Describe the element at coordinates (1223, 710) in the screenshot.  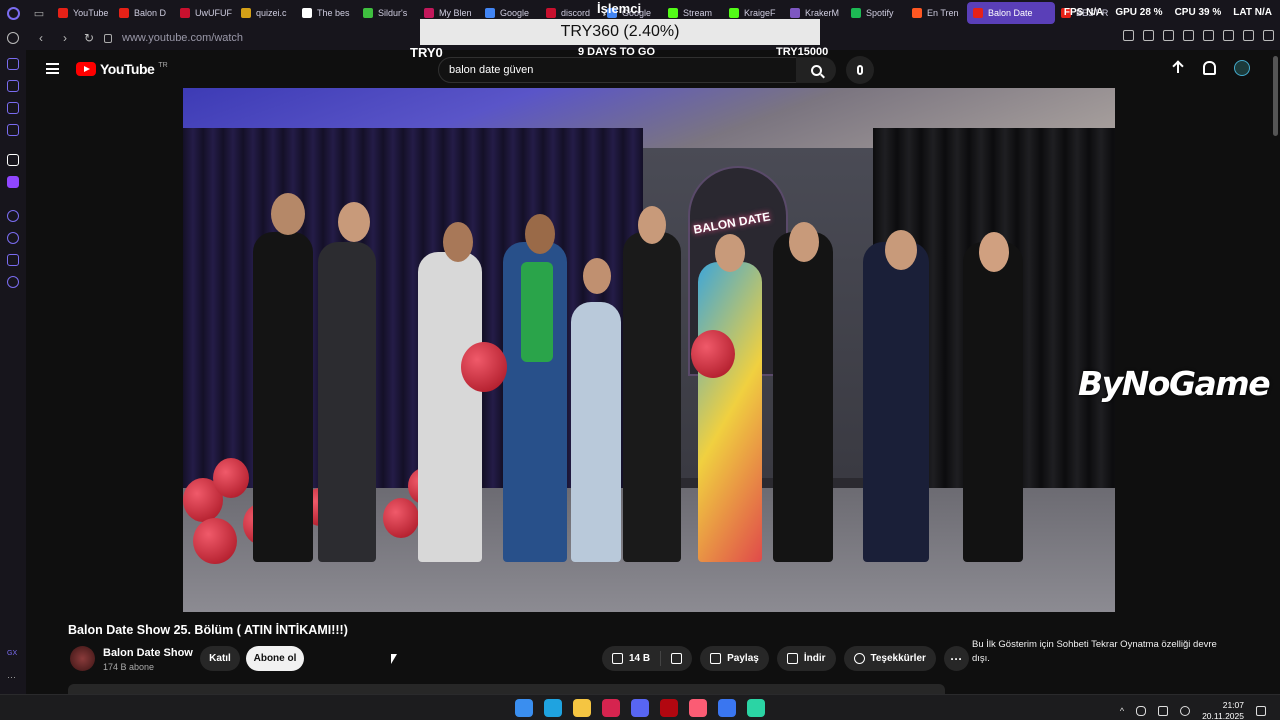
I see `clock: 21:07 20.11.2025` at that location.